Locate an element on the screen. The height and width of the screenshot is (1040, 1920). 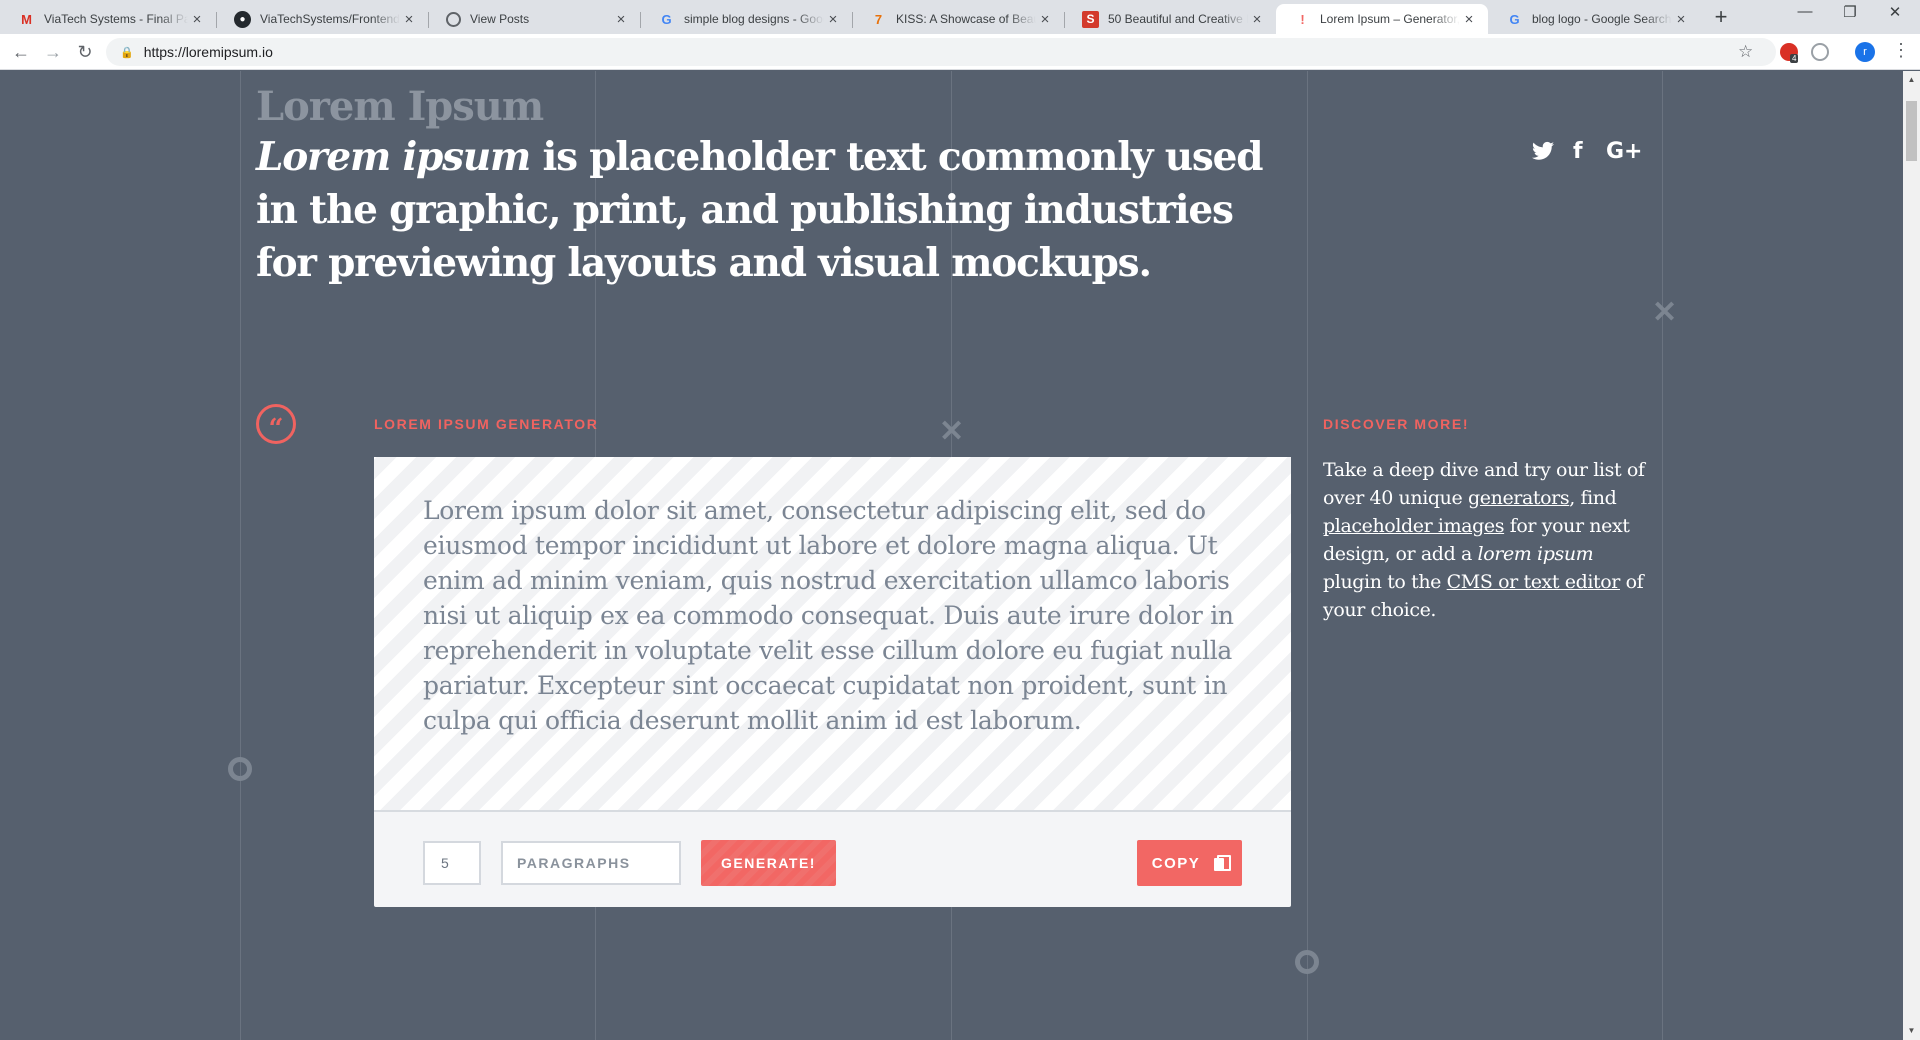
cms-editor-link: CMS or text editor is located at coordinates (1534, 582).